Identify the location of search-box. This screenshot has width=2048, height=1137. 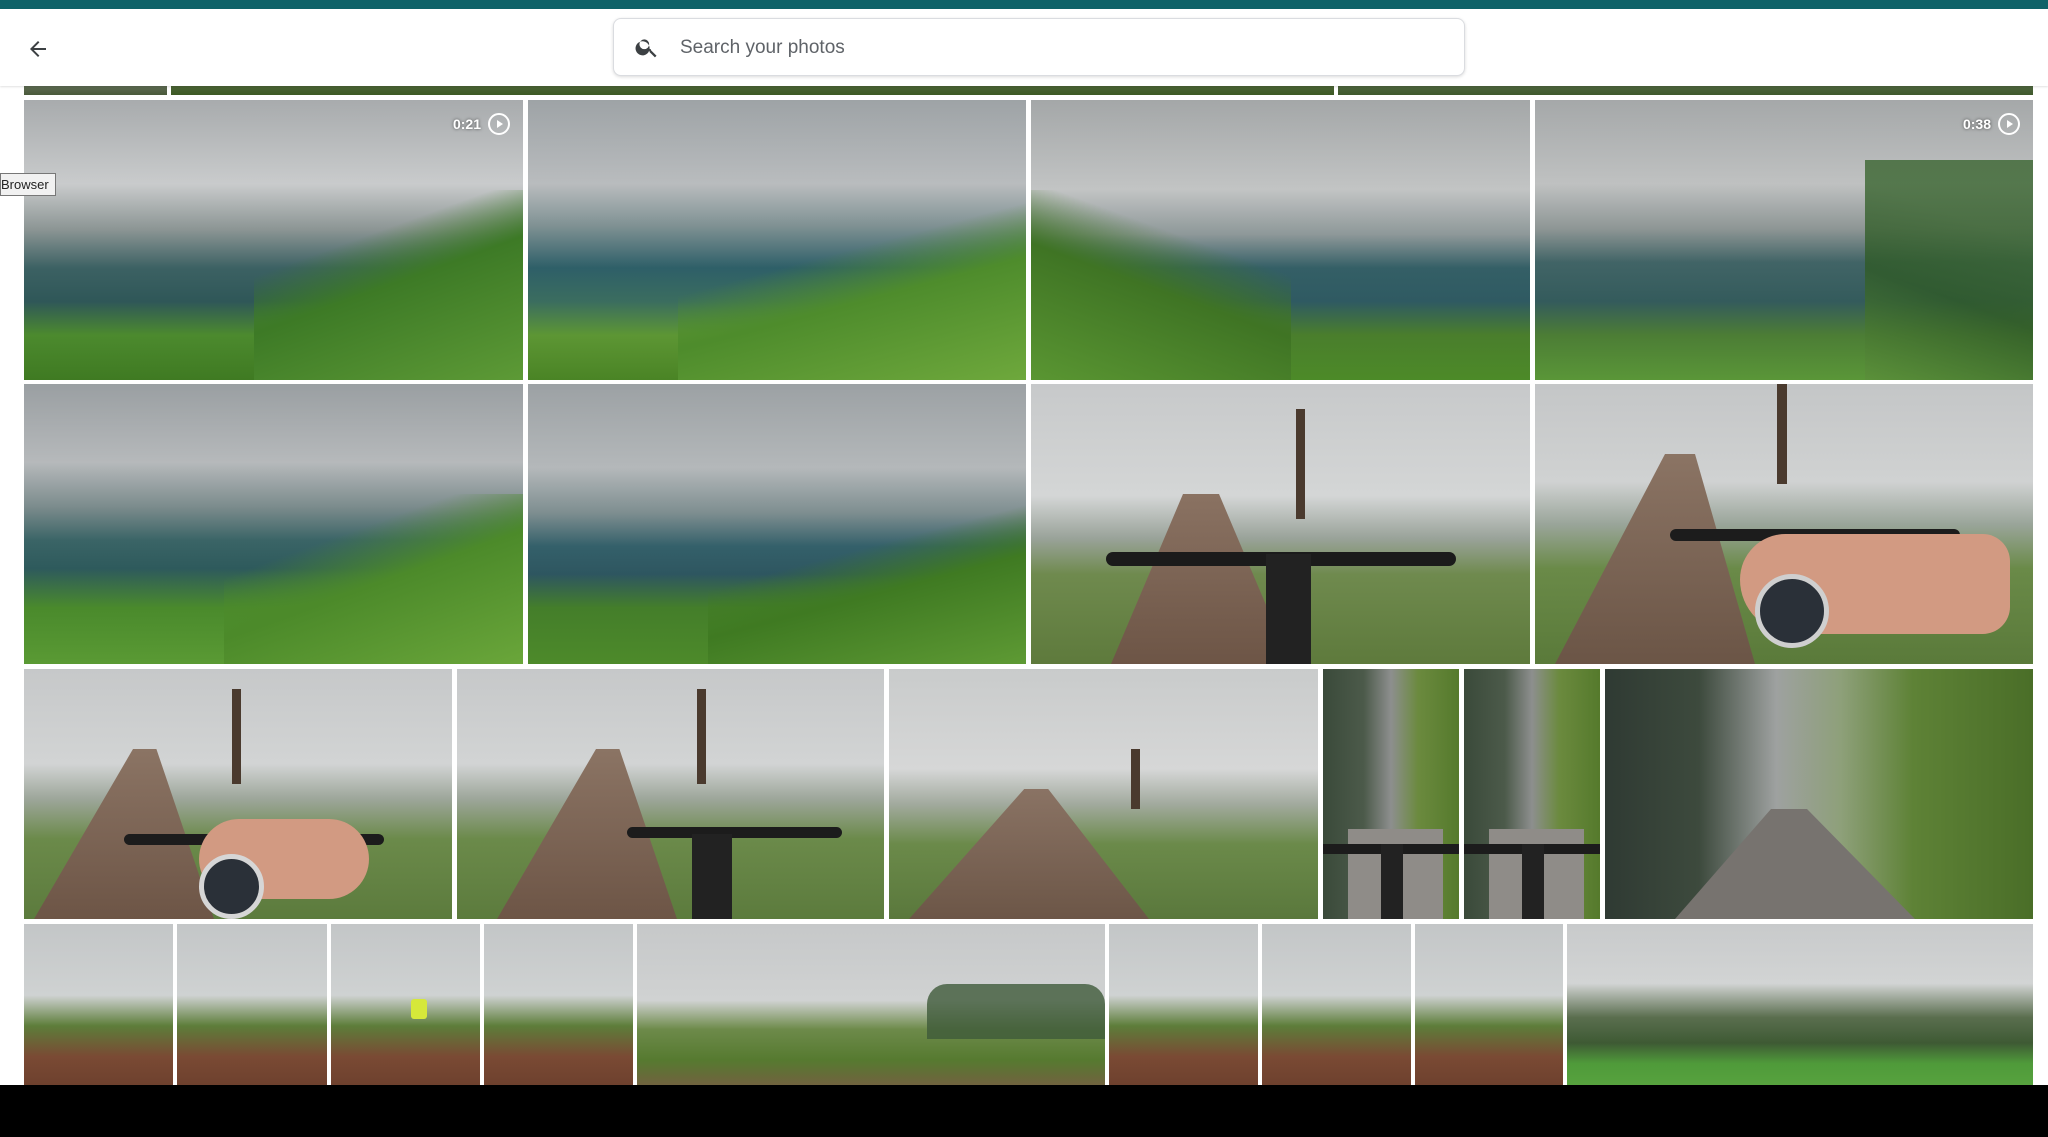
(1039, 47).